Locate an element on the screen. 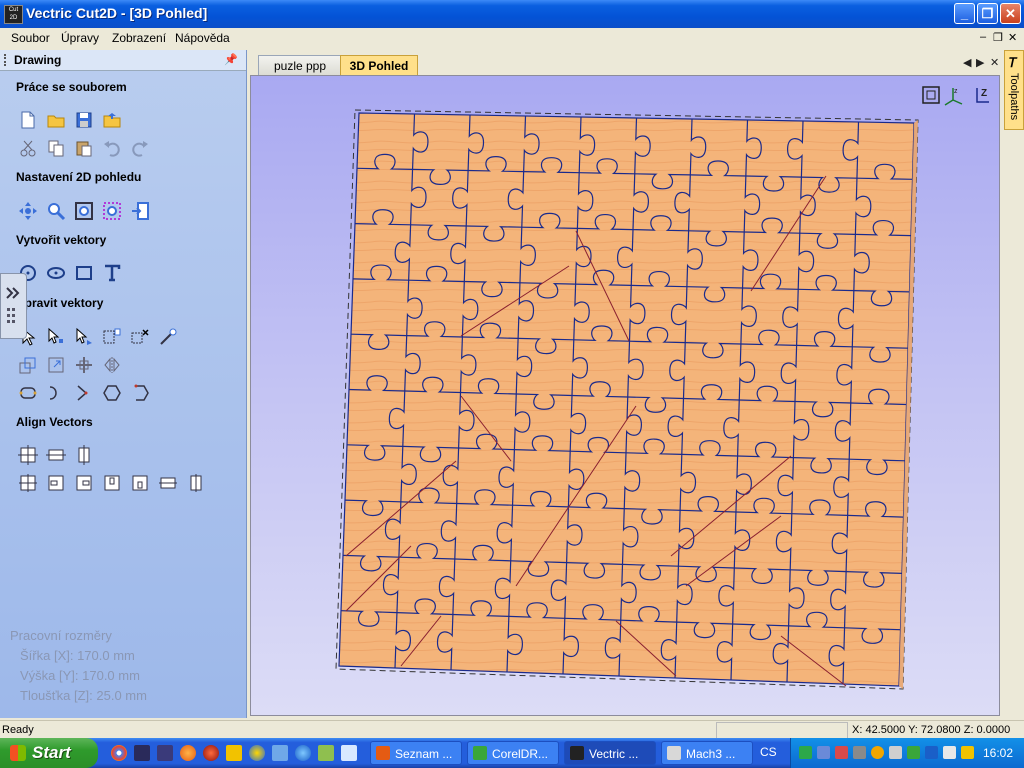 This screenshot has height=768, width=1024. close-button: ✕ is located at coordinates (1010, 13).